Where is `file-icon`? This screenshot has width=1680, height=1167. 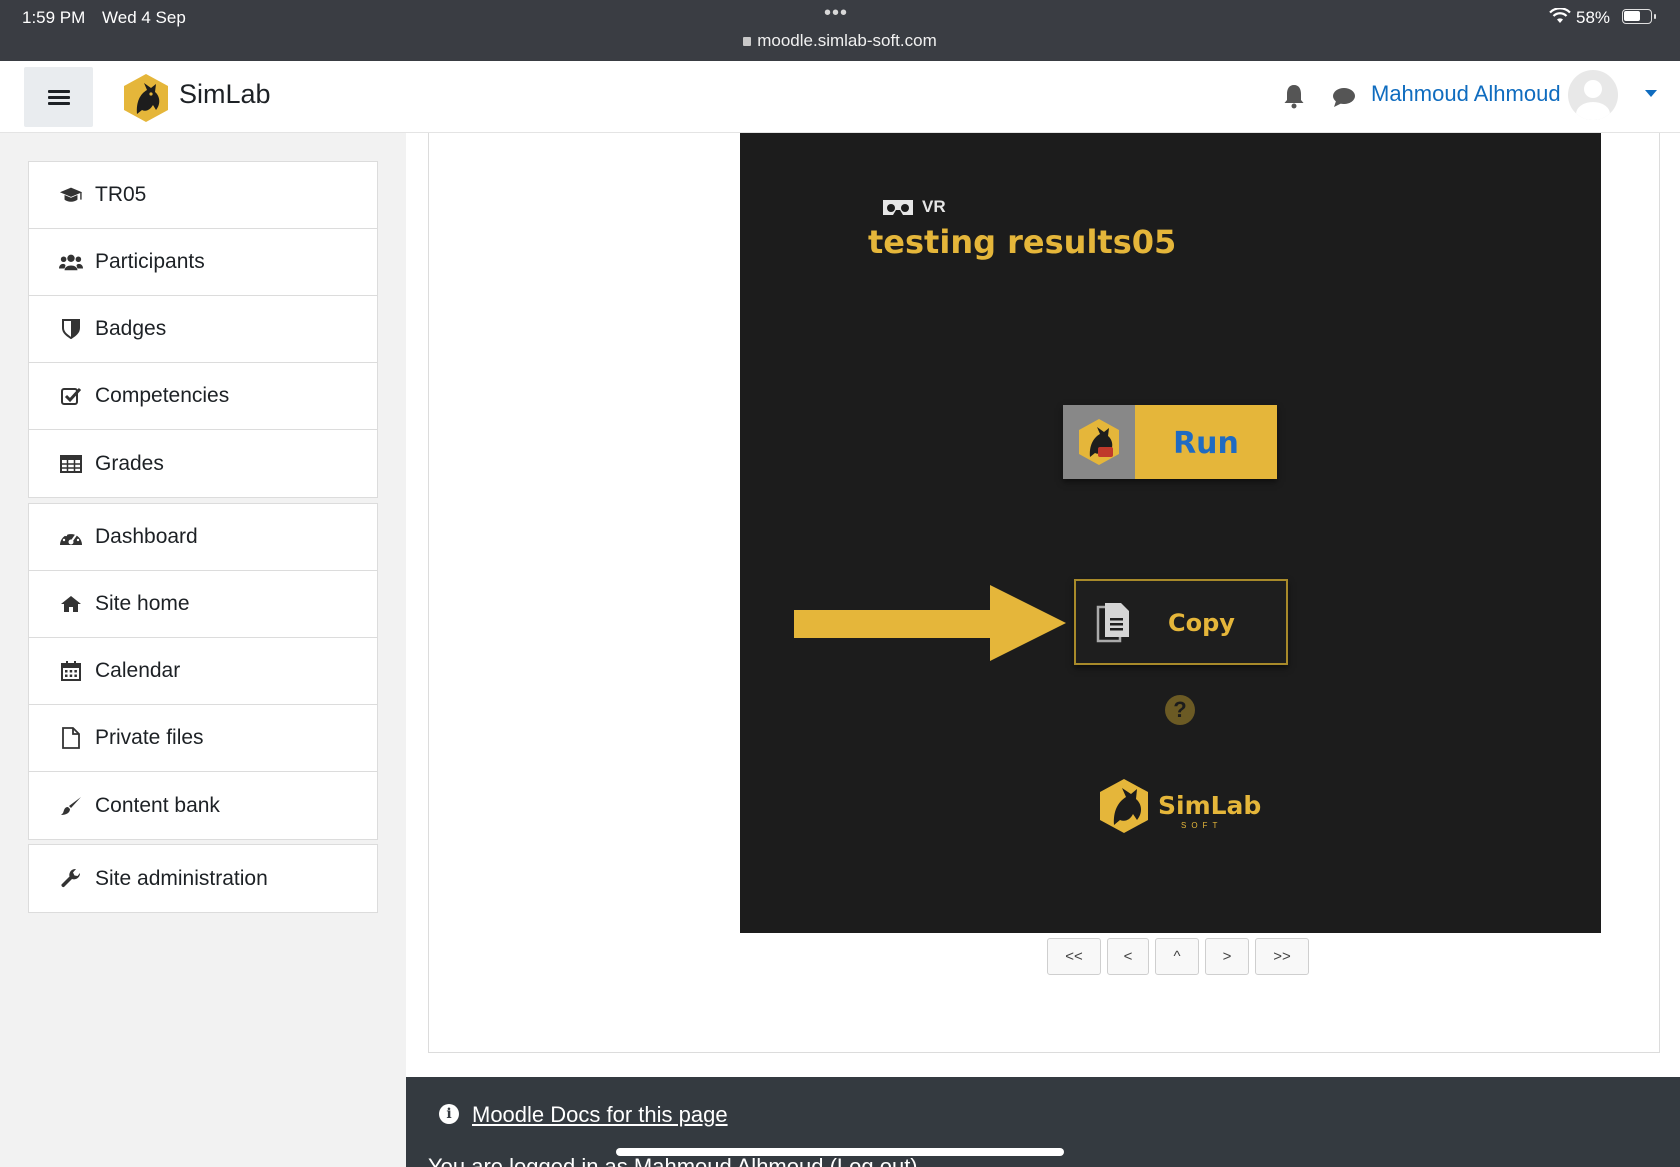 file-icon is located at coordinates (71, 738).